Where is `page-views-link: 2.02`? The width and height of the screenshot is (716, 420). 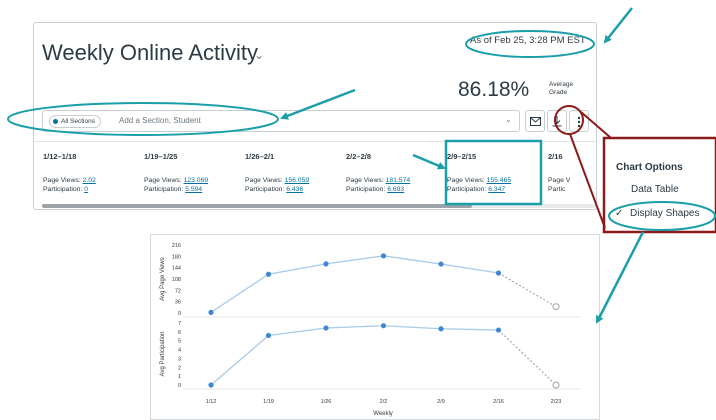 page-views-link: 2.02 is located at coordinates (89, 180).